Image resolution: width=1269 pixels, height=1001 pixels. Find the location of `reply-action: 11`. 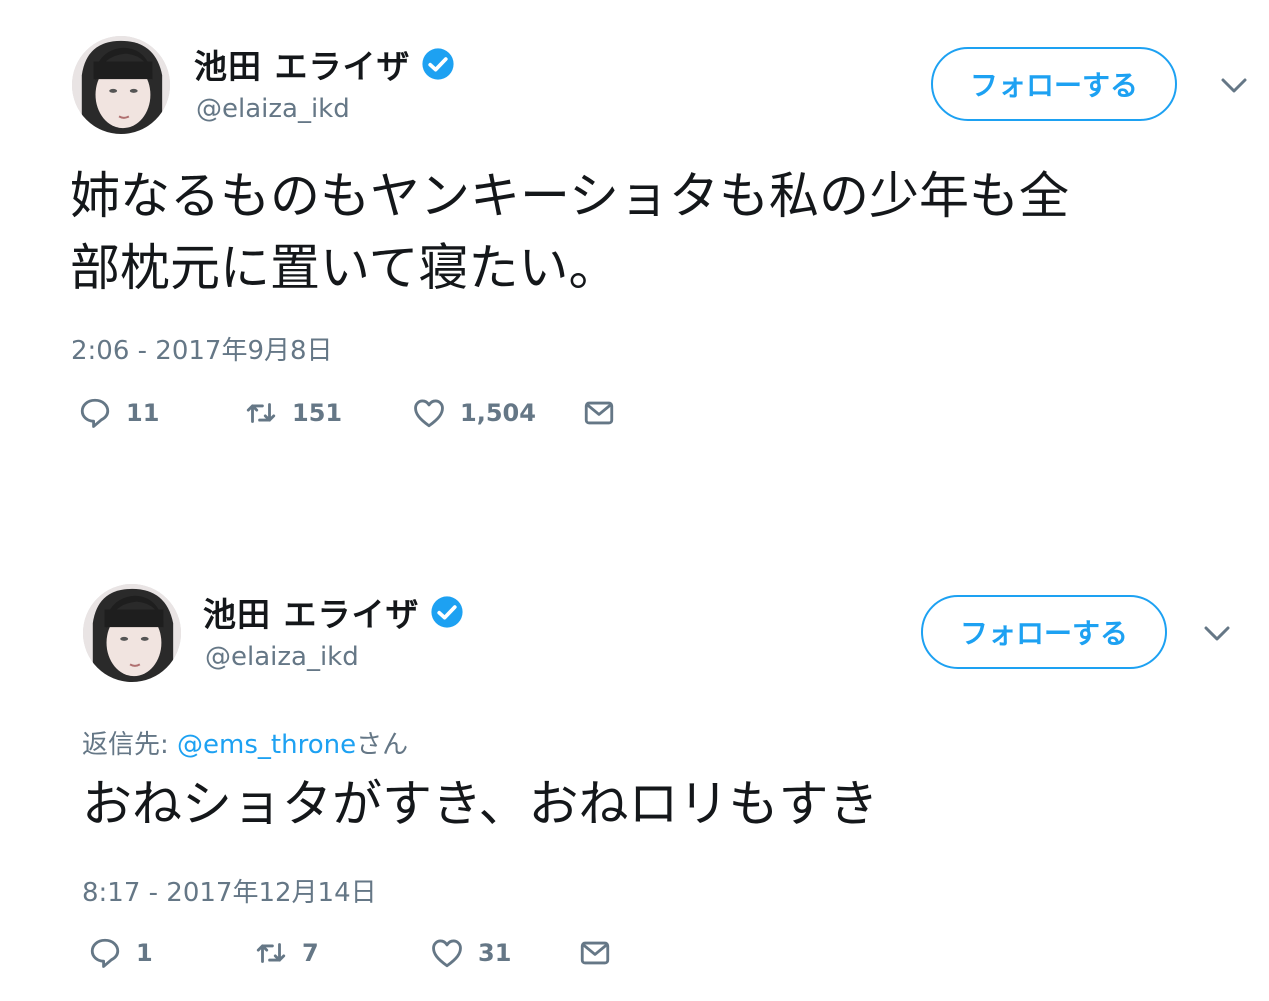

reply-action: 11 is located at coordinates (161, 413).